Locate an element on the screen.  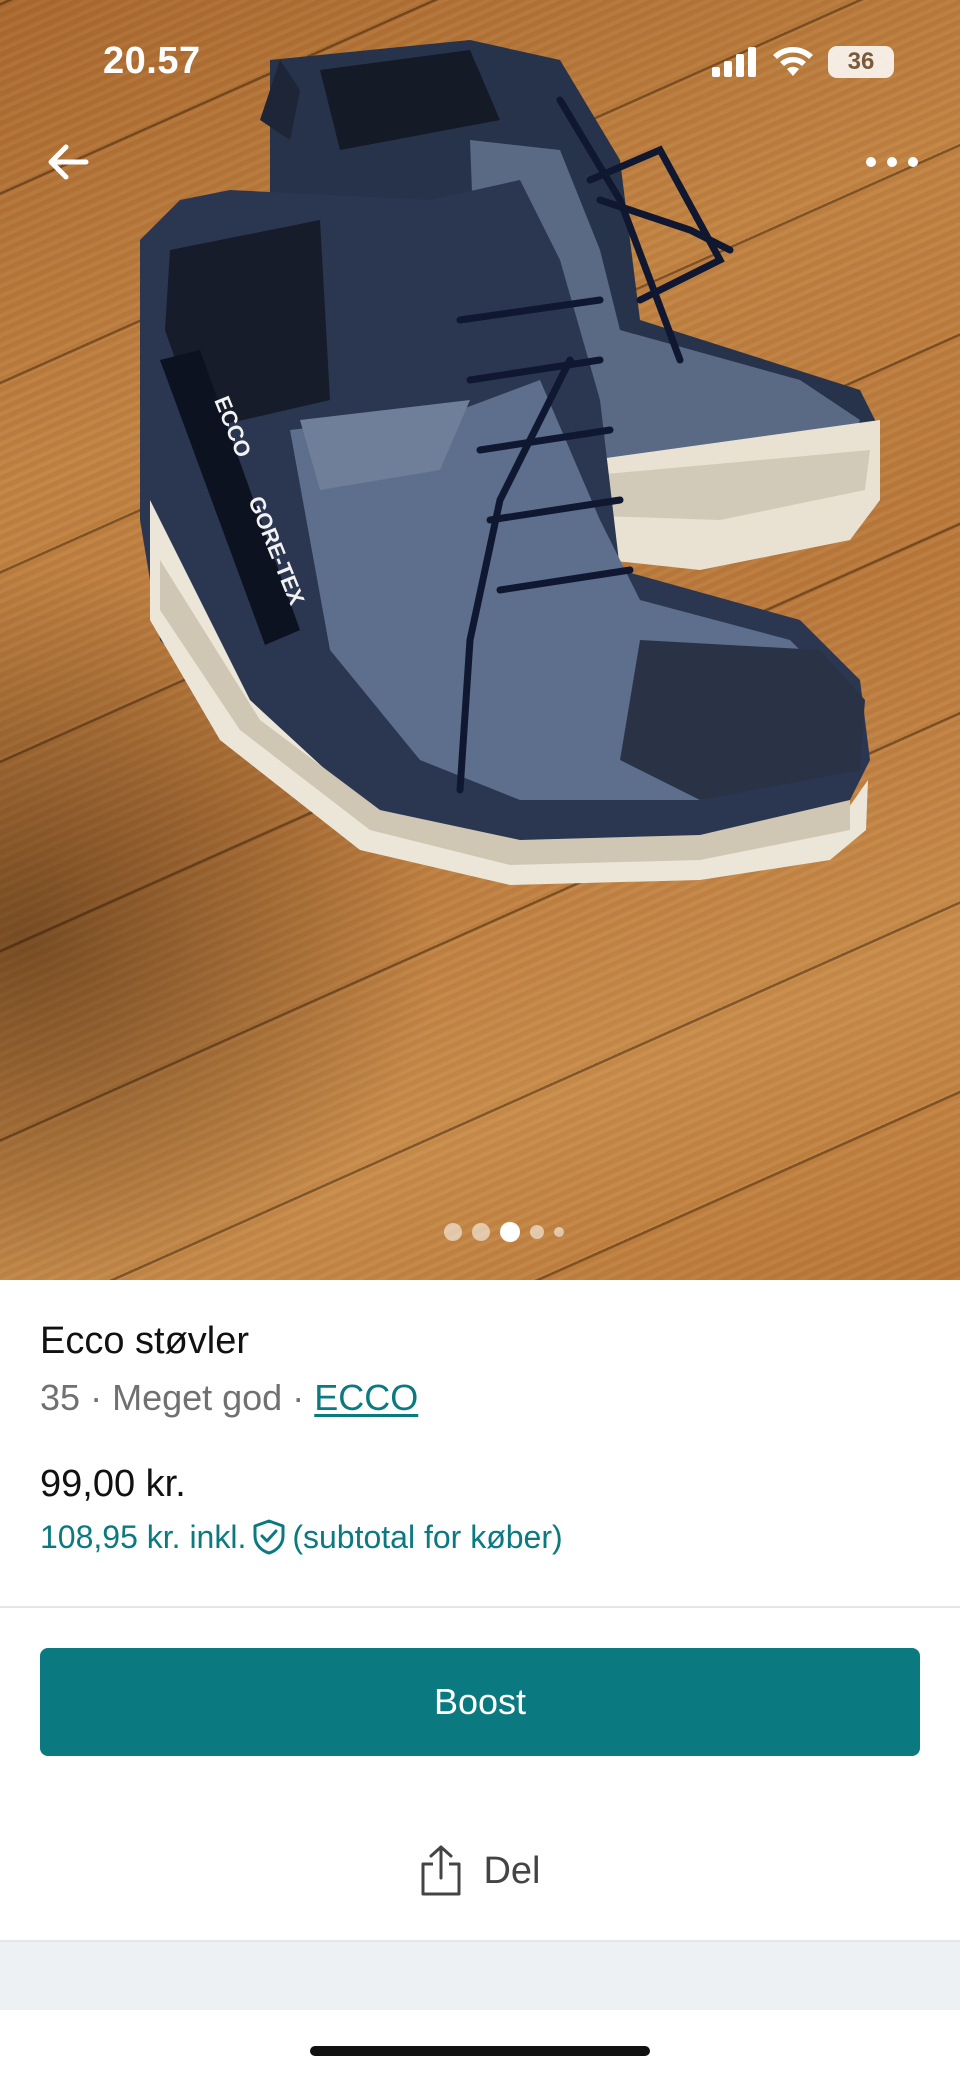
price-incl-amount: 108,95 kr. inkl. is located at coordinates (143, 1536).